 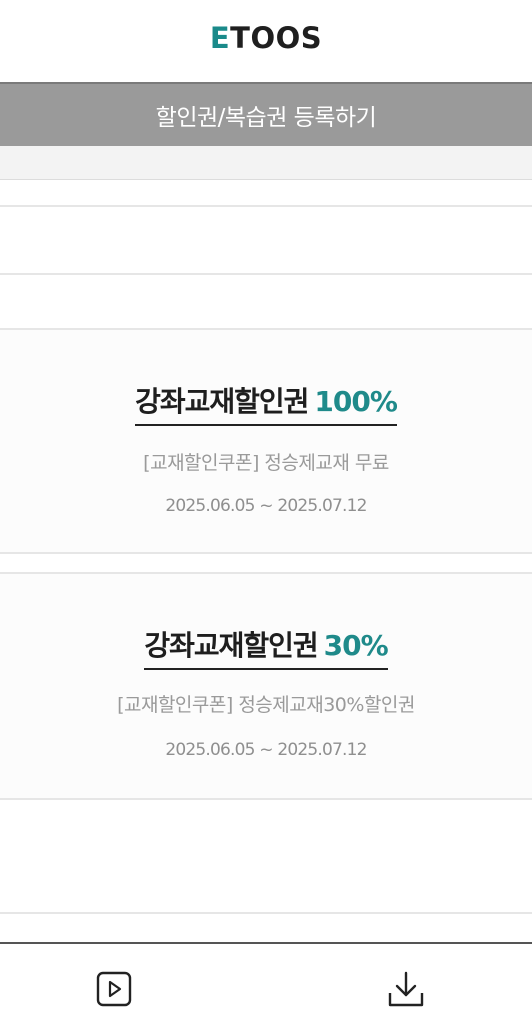 I want to click on coupon-description: [교재할인쿠폰] 정승제교재 무료, so click(x=266, y=463).